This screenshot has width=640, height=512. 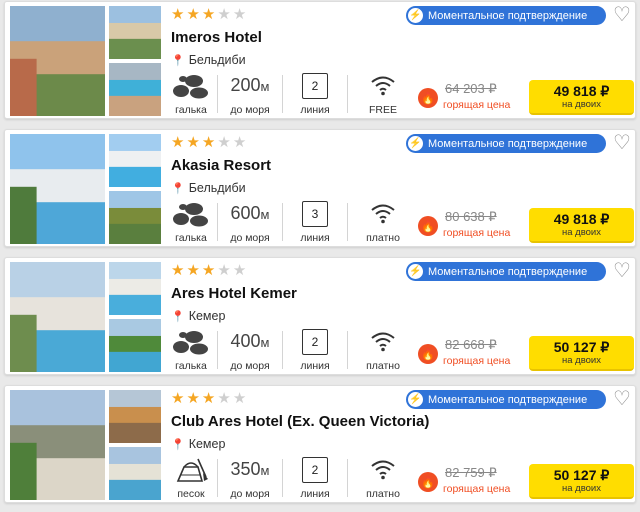 What do you see at coordinates (477, 233) in the screenshot?
I see `hot-price-label: горящая цена` at bounding box center [477, 233].